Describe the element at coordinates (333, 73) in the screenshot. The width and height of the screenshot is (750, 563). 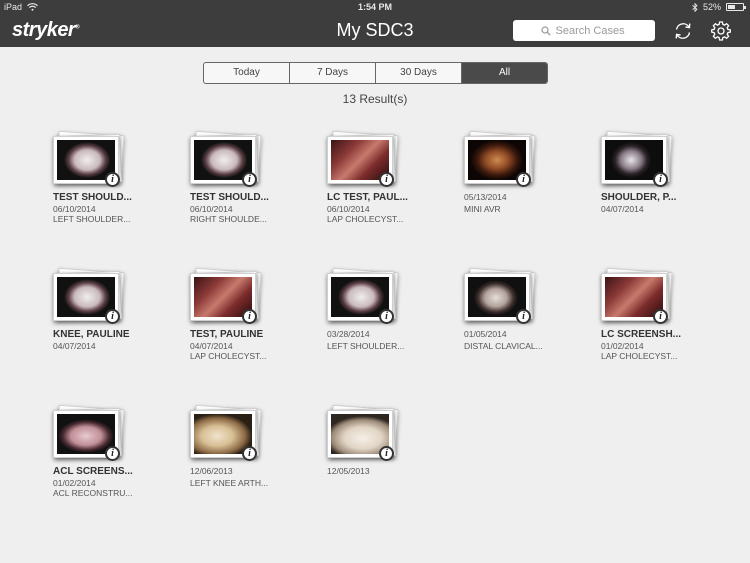
I see `filter-7-days: 7 Days` at that location.